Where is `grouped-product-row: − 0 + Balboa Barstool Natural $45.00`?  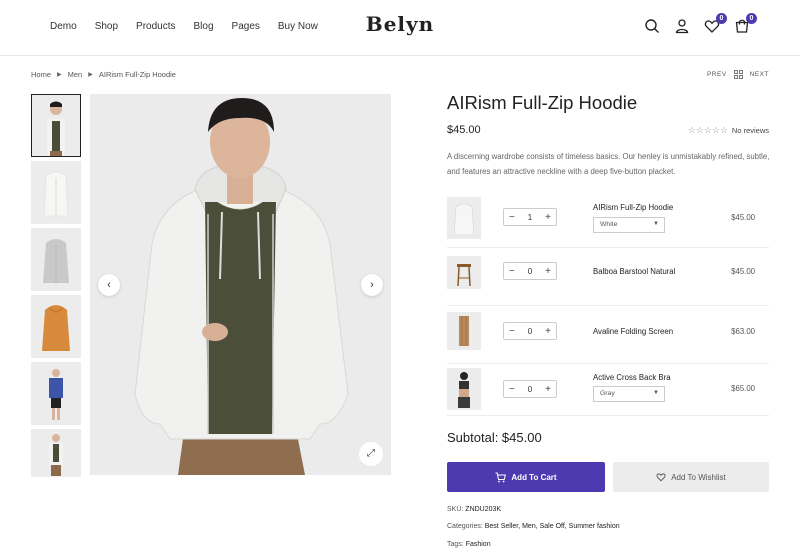
grouped-product-row: − 0 + Balboa Barstool Natural $45.00 is located at coordinates (608, 277).